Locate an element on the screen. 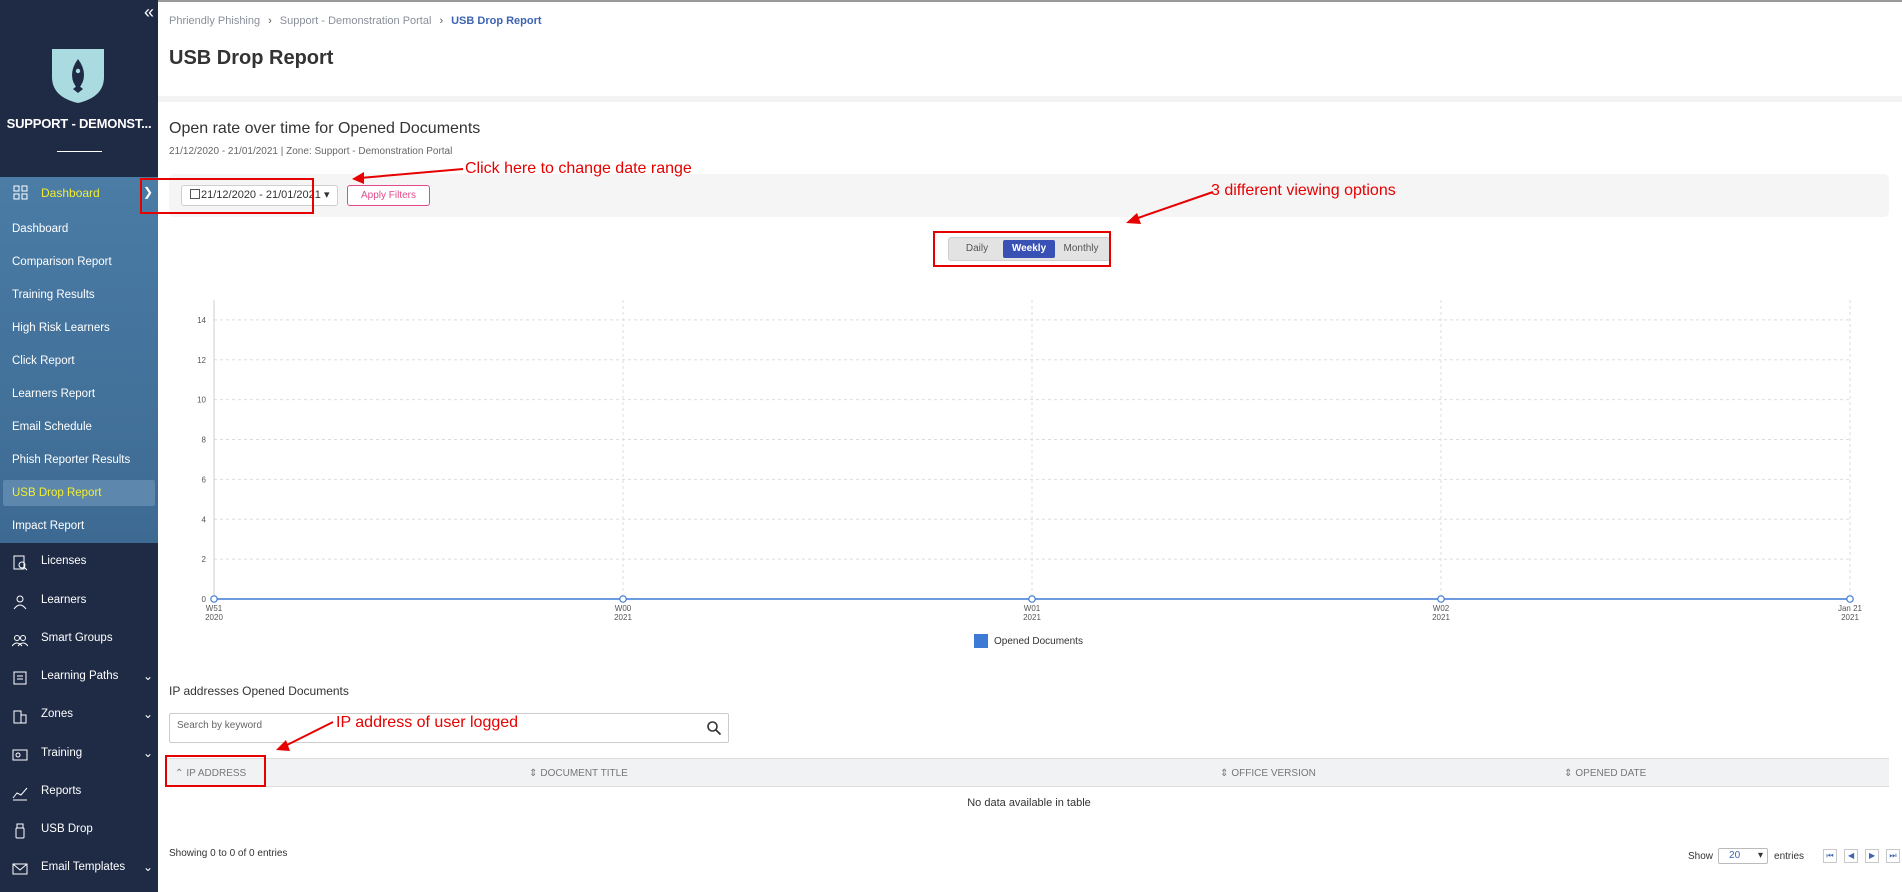 The height and width of the screenshot is (892, 1902). nav-learning-paths: Learning Paths ⌄ is located at coordinates (79, 677).